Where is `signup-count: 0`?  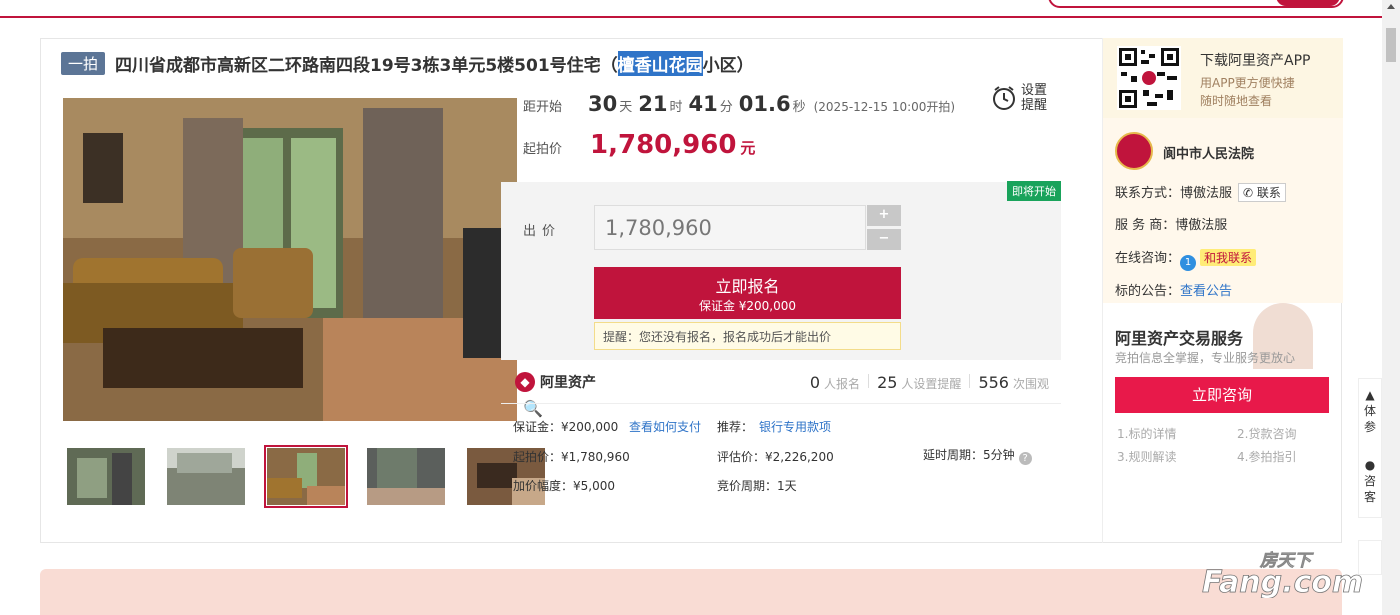 signup-count: 0 is located at coordinates (815, 382).